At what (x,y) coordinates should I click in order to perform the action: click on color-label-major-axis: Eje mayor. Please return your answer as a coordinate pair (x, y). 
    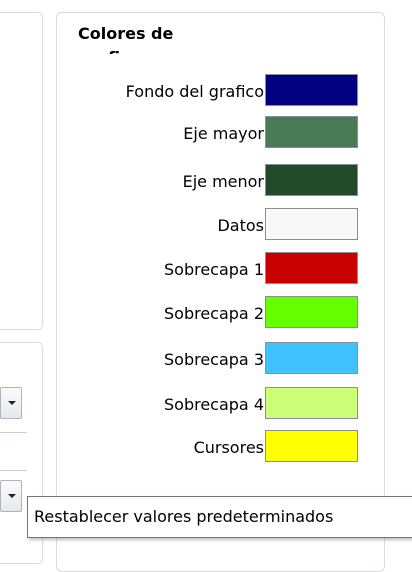
    Looking at the image, I should click on (223, 133).